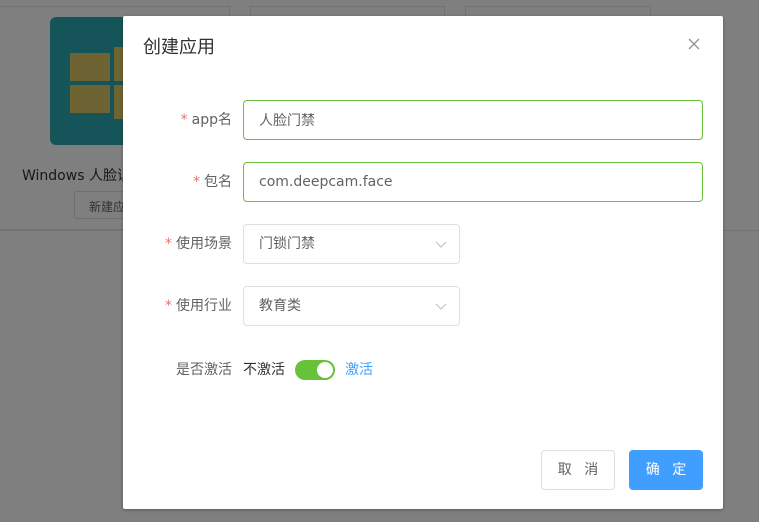  I want to click on form-item-industry: * 使用行业 教育类, so click(423, 306).